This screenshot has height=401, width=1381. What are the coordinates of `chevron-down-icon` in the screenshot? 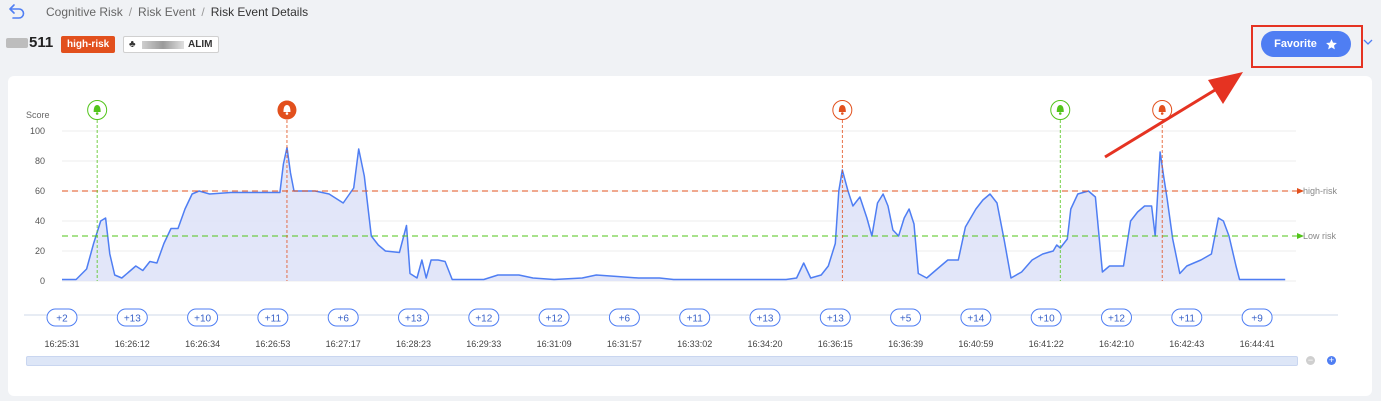 It's located at (1368, 42).